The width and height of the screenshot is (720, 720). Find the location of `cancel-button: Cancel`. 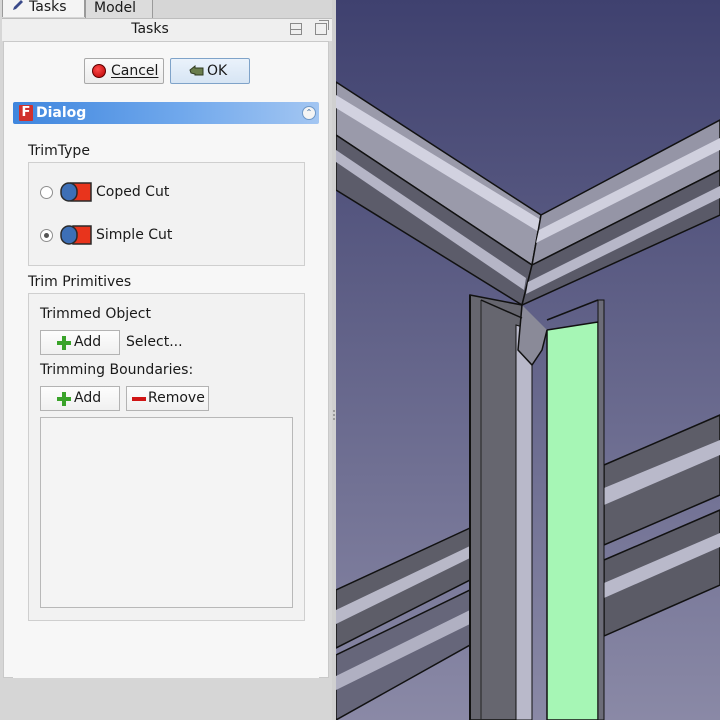

cancel-button: Cancel is located at coordinates (124, 71).